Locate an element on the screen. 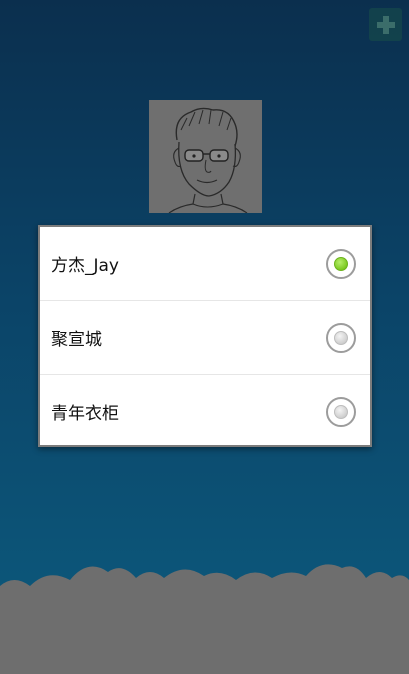 This screenshot has height=674, width=409. avatar-sketch-icon is located at coordinates (205, 156).